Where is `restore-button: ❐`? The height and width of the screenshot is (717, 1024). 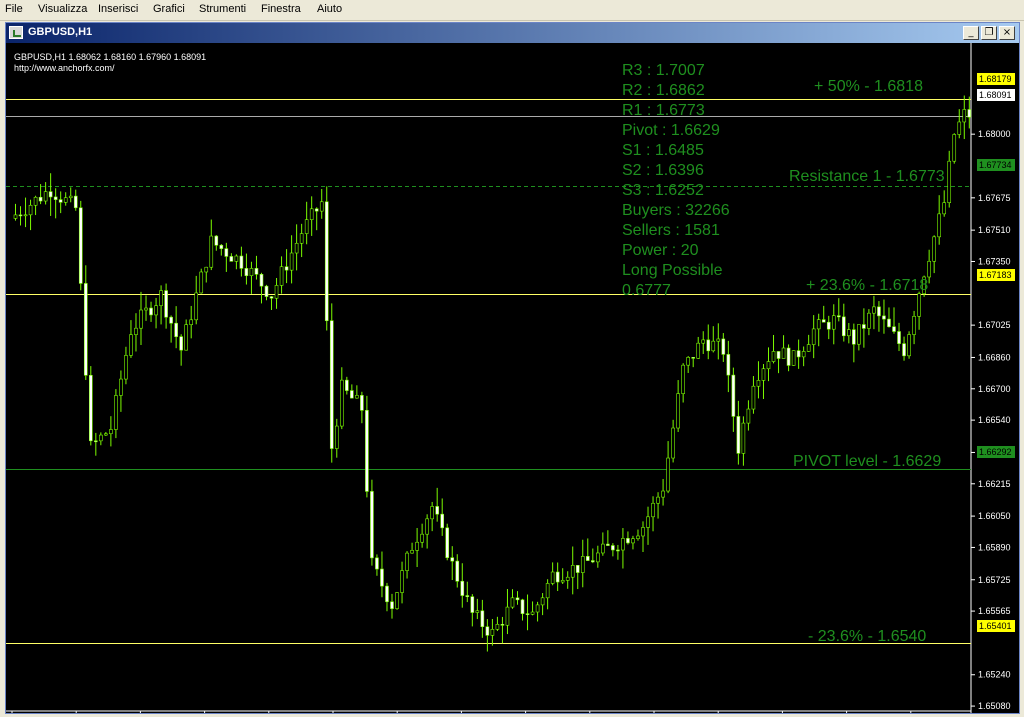 restore-button: ❐ is located at coordinates (989, 33).